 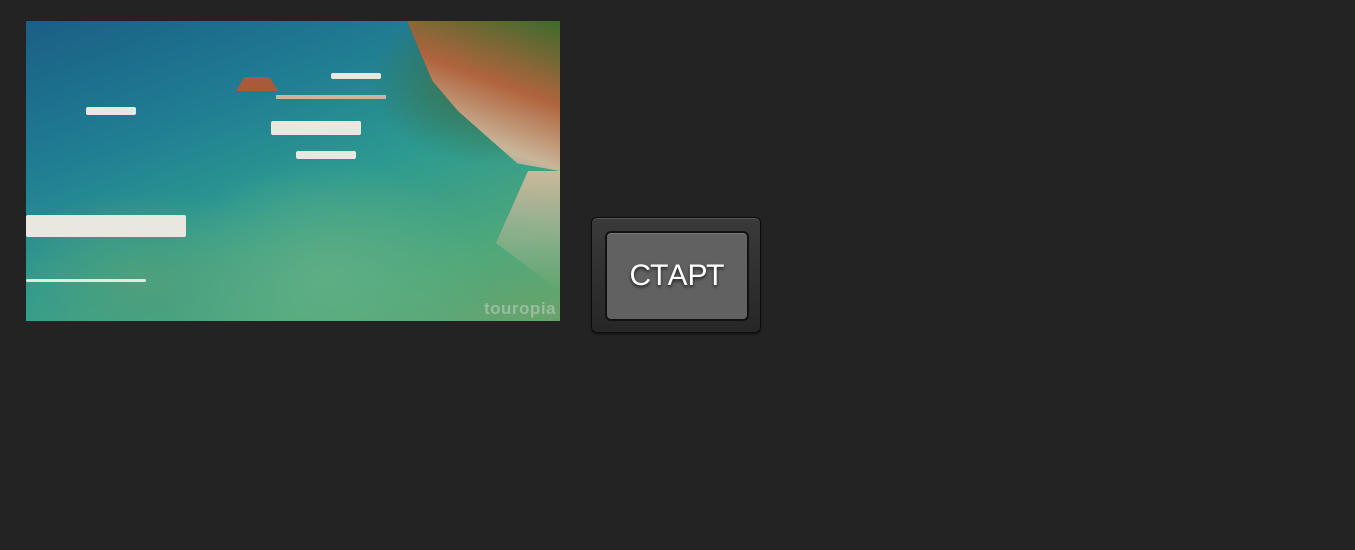 What do you see at coordinates (483, 96) in the screenshot?
I see `shoreline-buildings` at bounding box center [483, 96].